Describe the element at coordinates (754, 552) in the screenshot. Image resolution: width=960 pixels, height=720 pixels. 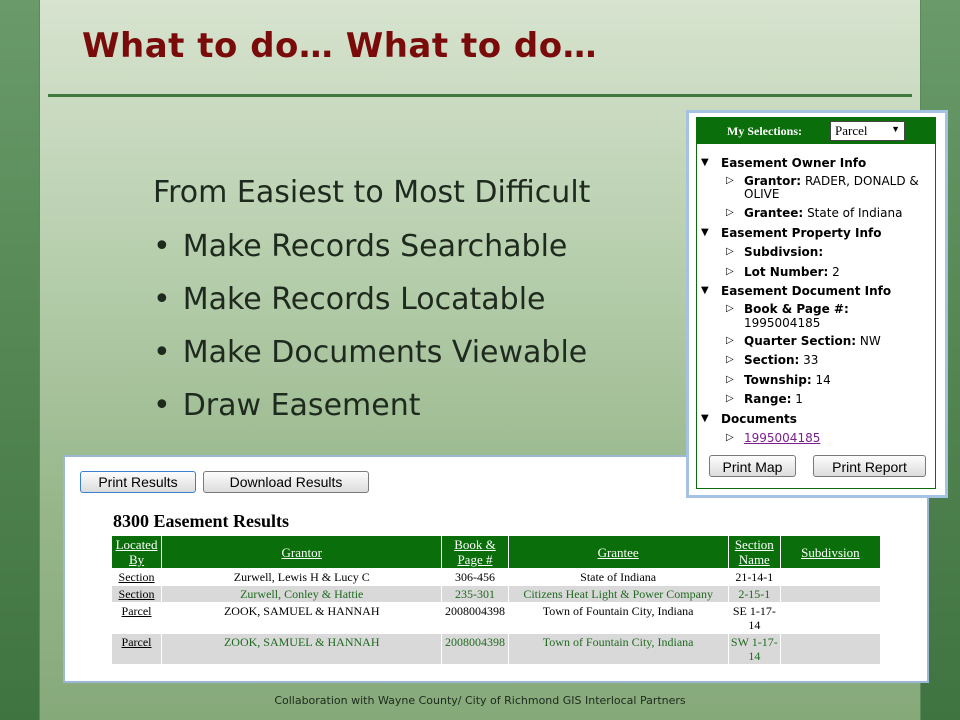
I see `column-header-section-name: Section Name` at that location.